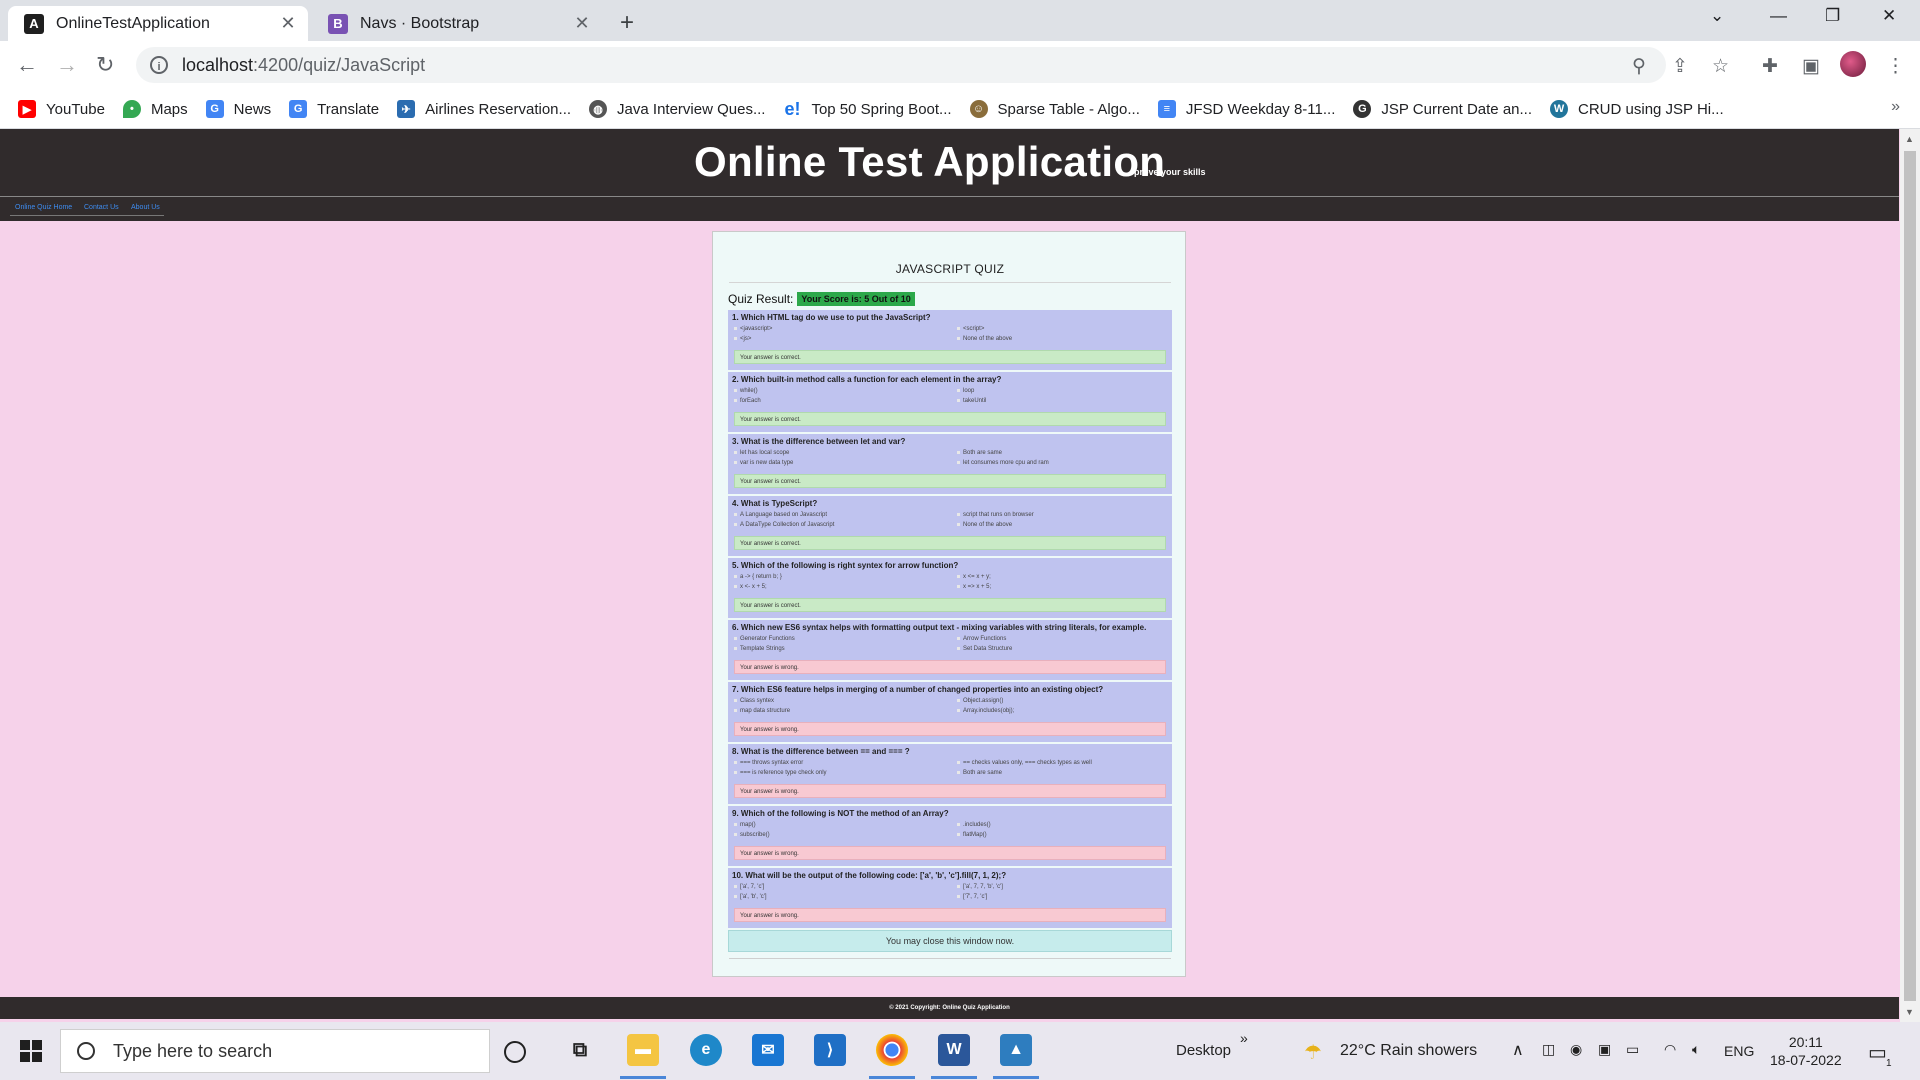 The width and height of the screenshot is (1920, 1080). Describe the element at coordinates (995, 515) in the screenshot. I see `answer-option: script that runs on browser` at that location.